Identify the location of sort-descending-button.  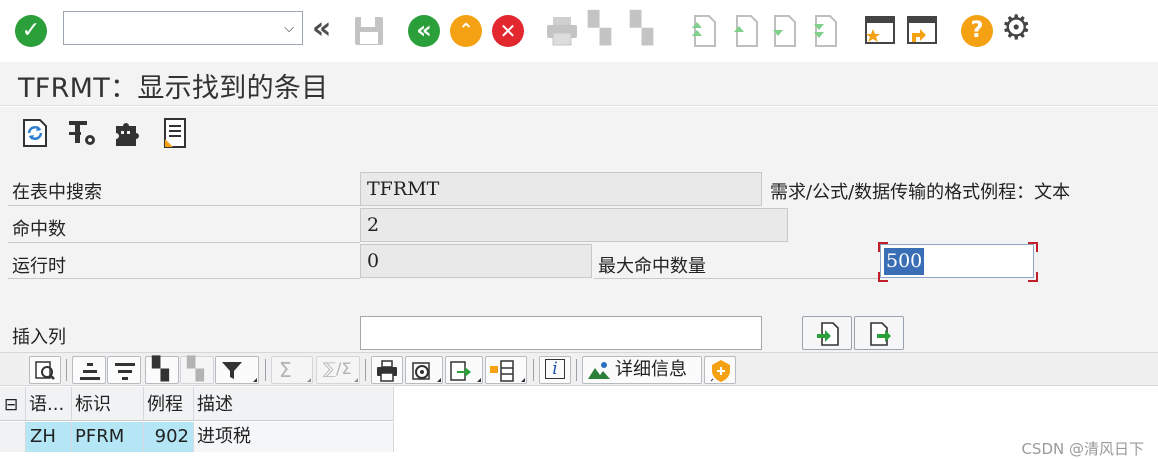
(124, 370).